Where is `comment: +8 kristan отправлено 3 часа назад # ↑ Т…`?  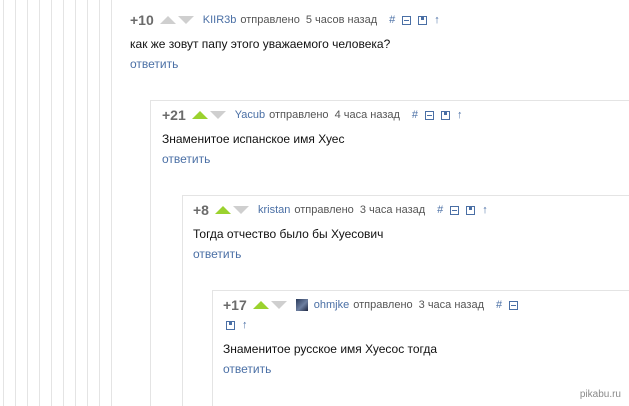
comment: +8 kristan отправлено 3 часа назад # ↑ Т… is located at coordinates (344, 232).